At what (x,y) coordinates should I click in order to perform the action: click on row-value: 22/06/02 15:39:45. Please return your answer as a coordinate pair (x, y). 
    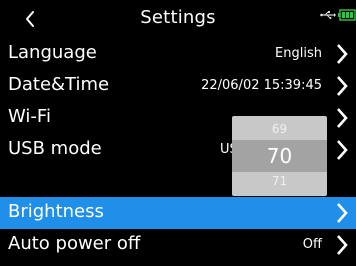
    Looking at the image, I should click on (261, 85).